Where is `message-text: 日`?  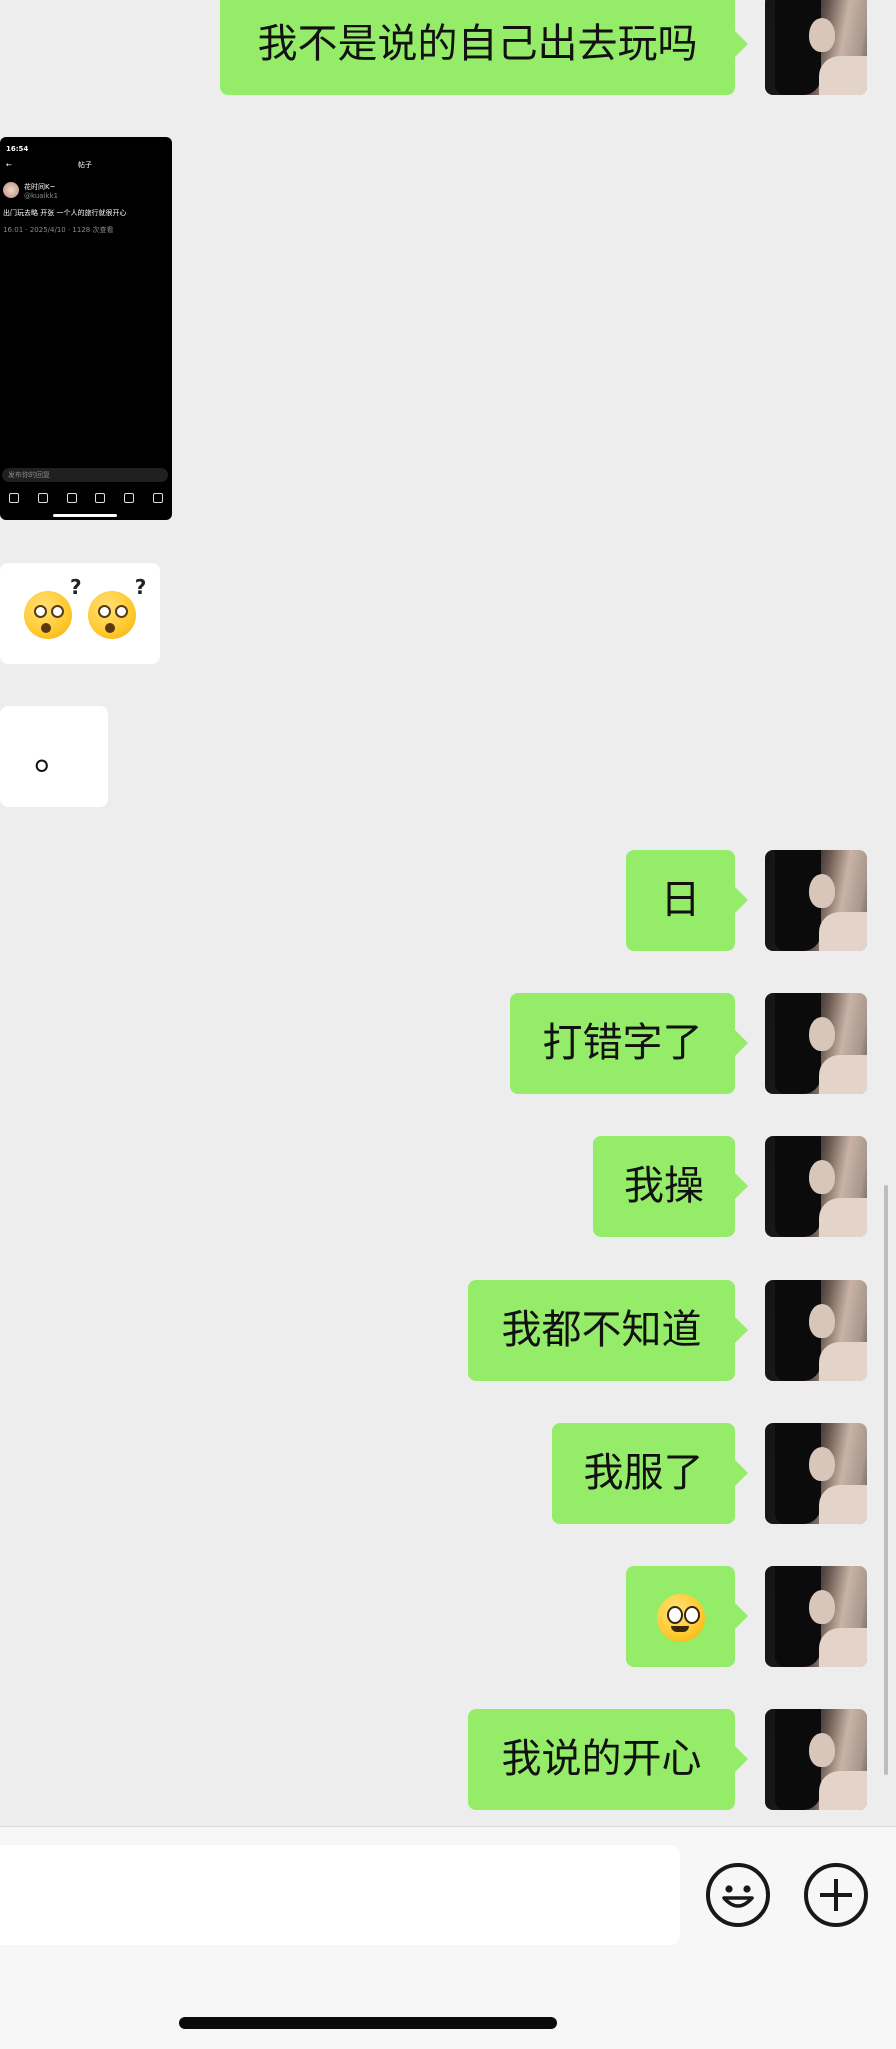
message-text: 日 is located at coordinates (680, 900).